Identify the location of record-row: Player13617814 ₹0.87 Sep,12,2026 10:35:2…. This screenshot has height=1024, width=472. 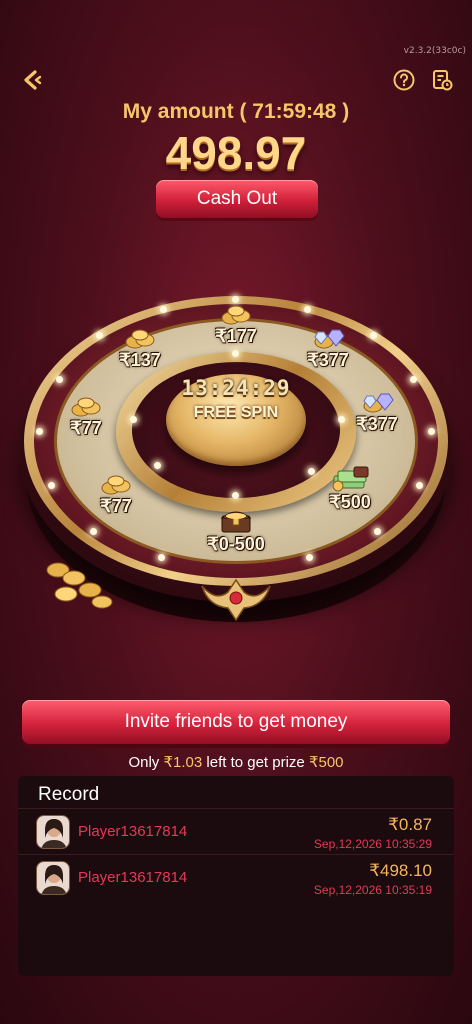
(236, 831).